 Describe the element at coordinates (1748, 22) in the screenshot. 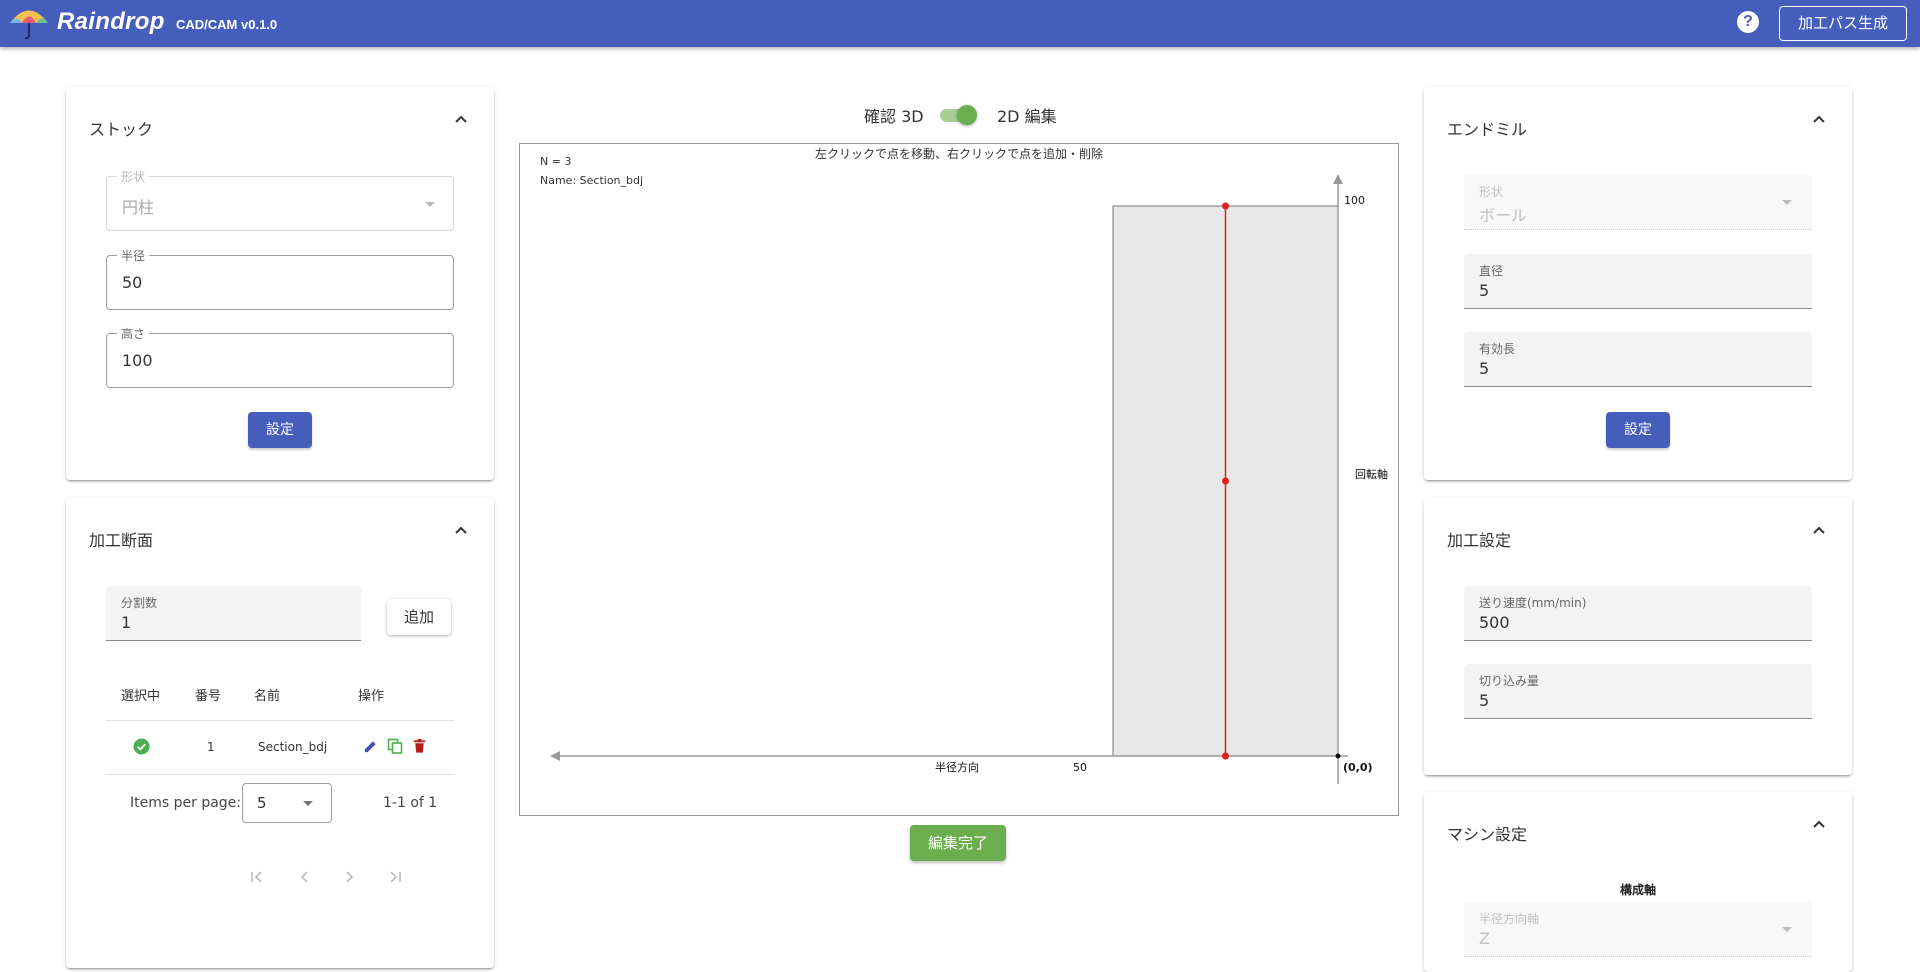

I see `help-icon: ?` at that location.